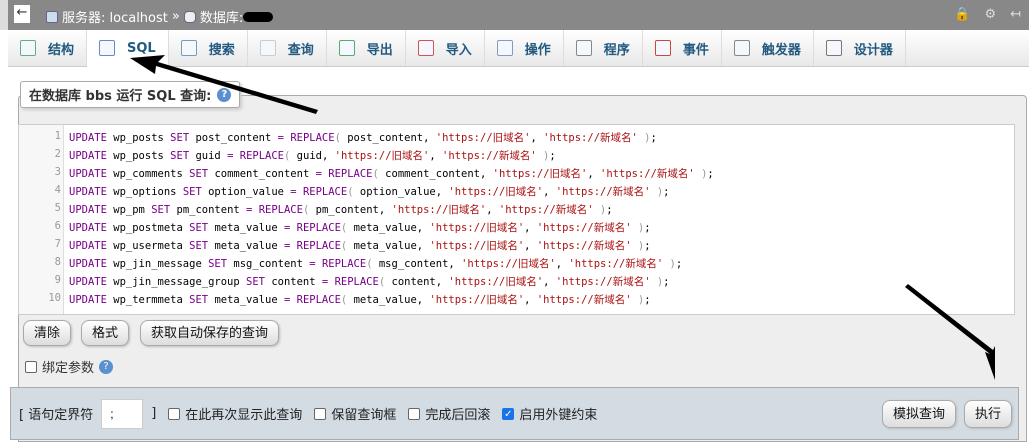 This screenshot has width=1029, height=444. What do you see at coordinates (695, 50) in the screenshot?
I see `tab-label: 事件` at bounding box center [695, 50].